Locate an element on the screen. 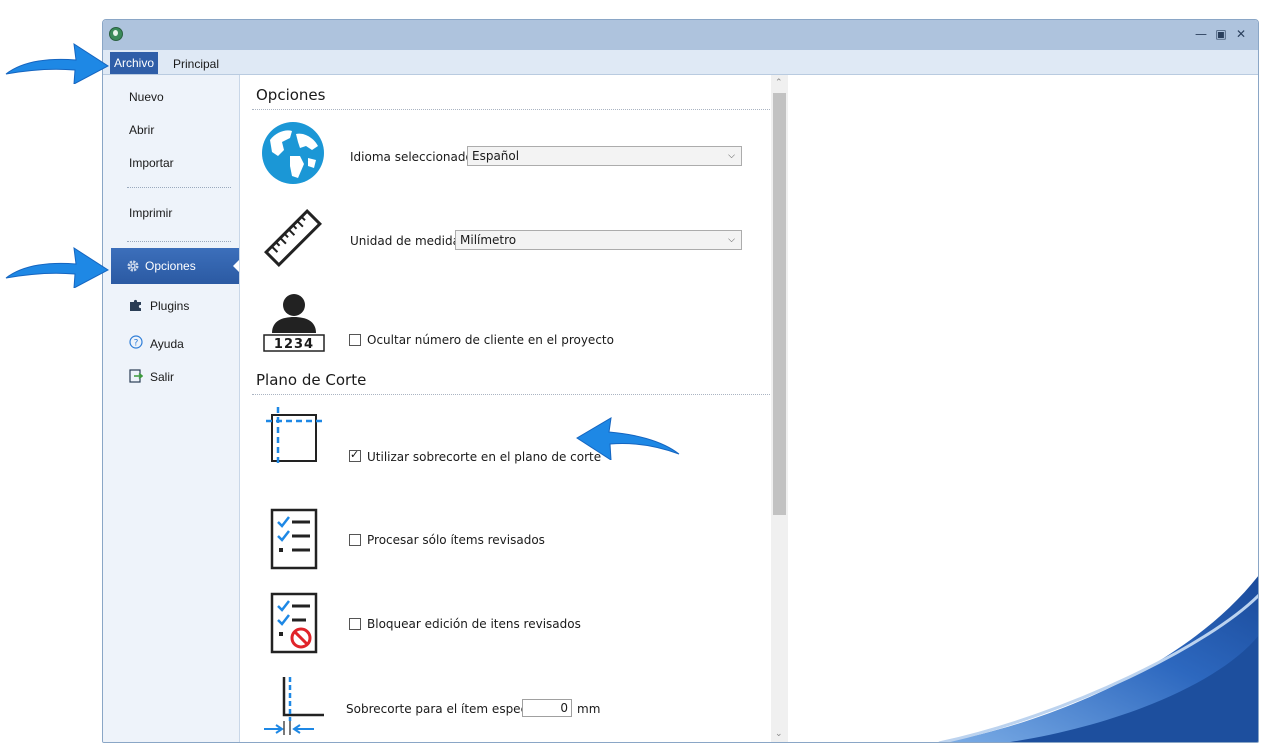 The image size is (1263, 746). tutorial-arrow-sobrecorte-icon is located at coordinates (628, 438).